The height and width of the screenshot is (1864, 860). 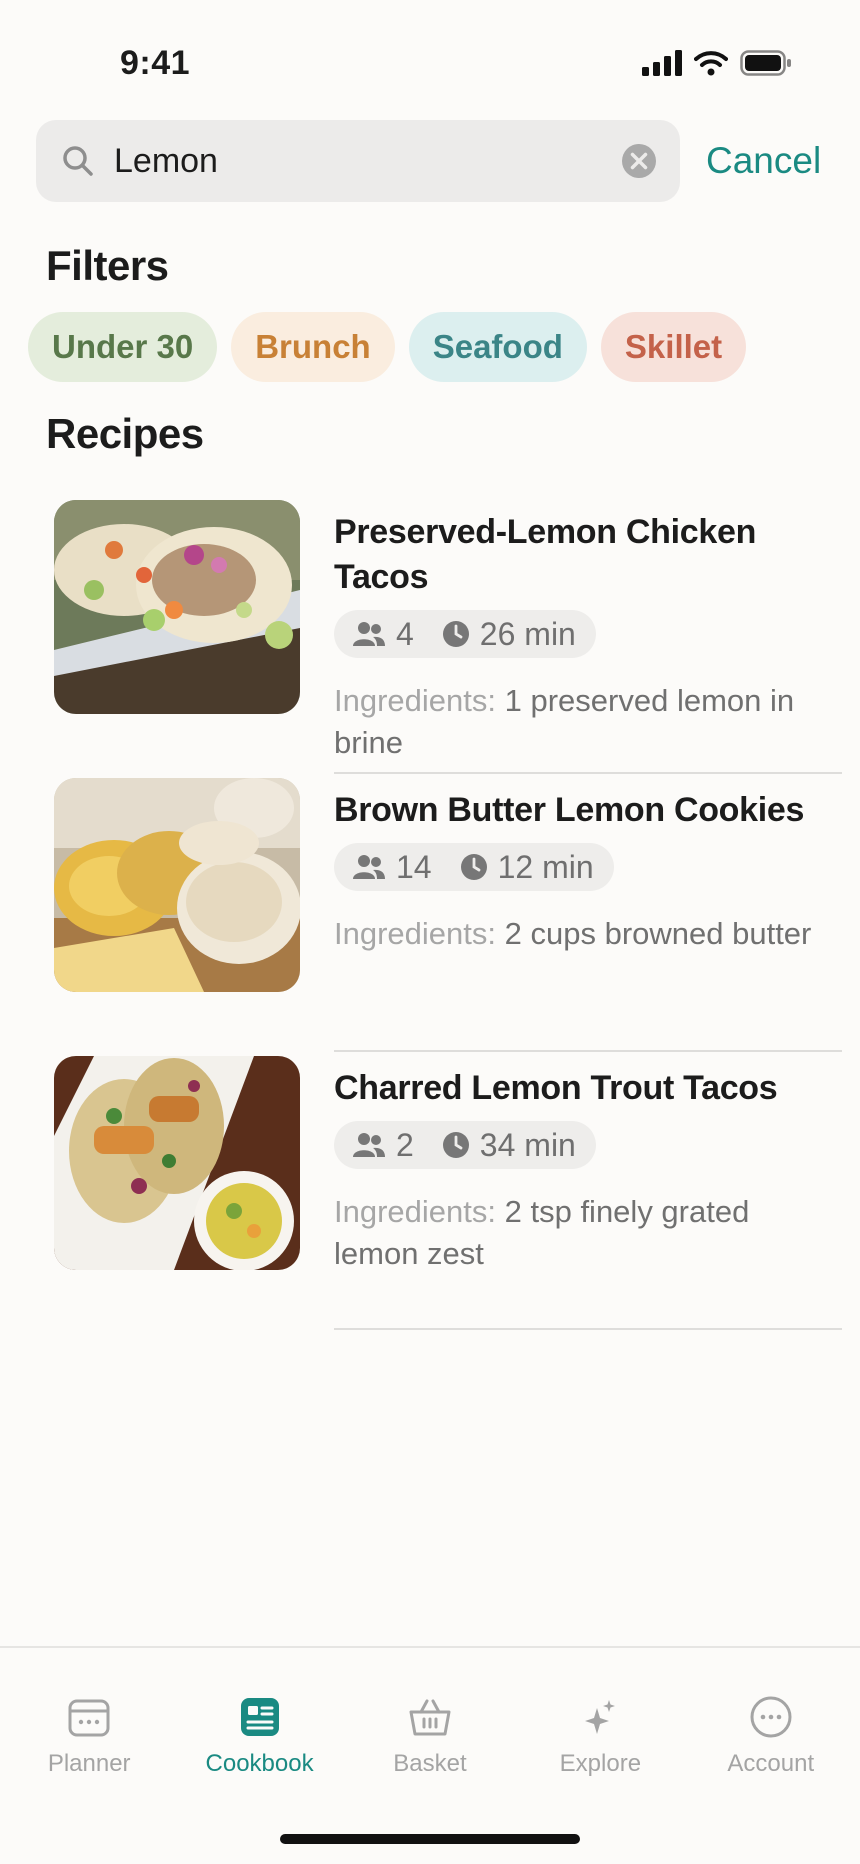 What do you see at coordinates (588, 1329) in the screenshot?
I see `divider` at bounding box center [588, 1329].